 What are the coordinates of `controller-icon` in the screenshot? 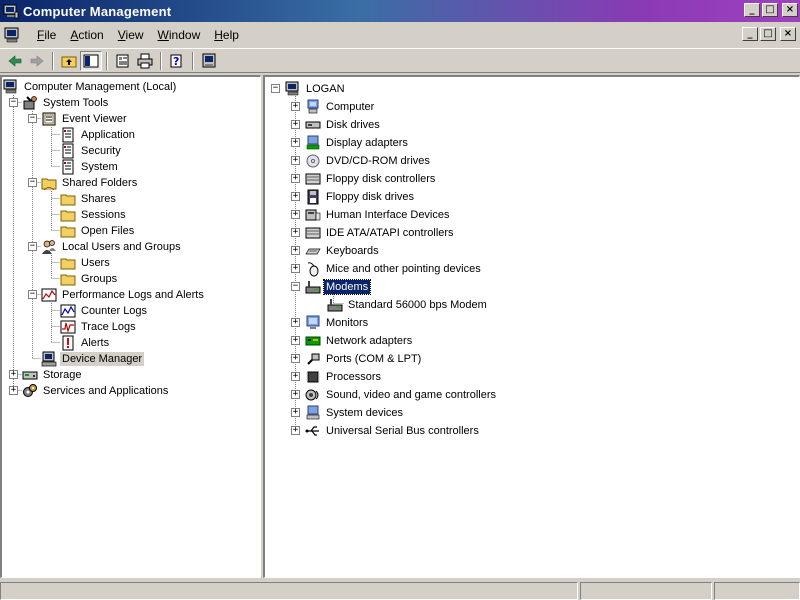 It's located at (313, 233).